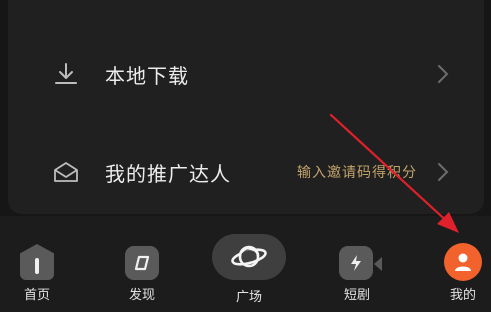  I want to click on tab-square: 广场, so click(249, 264).